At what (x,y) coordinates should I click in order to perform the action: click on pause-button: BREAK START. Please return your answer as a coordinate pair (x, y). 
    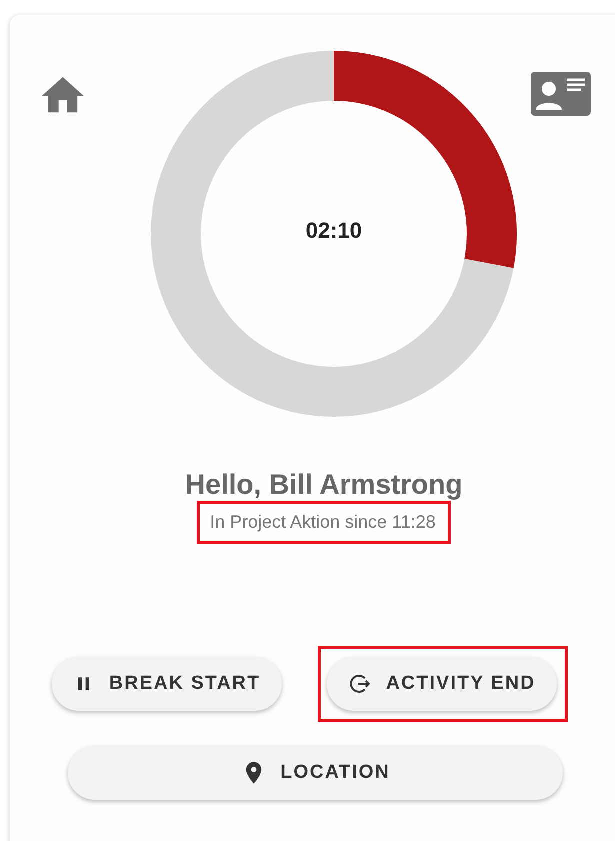
    Looking at the image, I should click on (167, 684).